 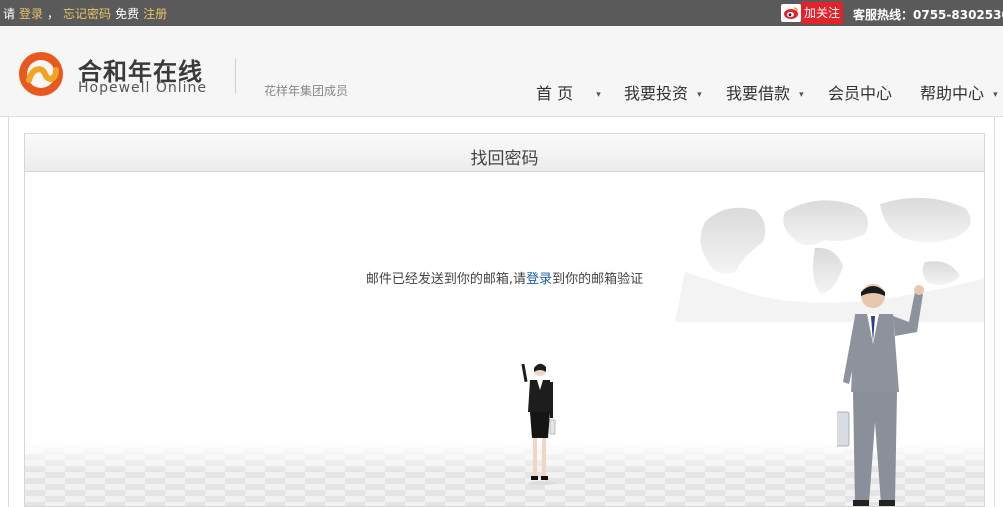 I want to click on nav-item-label: 首 页, so click(x=555, y=93).